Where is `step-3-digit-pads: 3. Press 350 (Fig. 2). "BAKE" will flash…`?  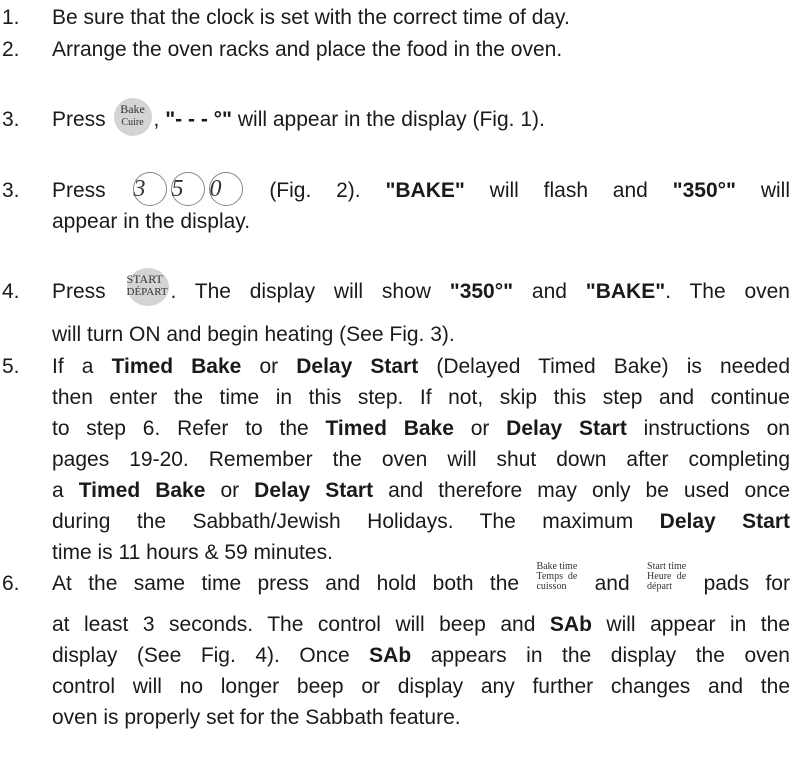 step-3-digit-pads: 3. Press 350 (Fig. 2). "BAKE" will flash… is located at coordinates (395, 204).